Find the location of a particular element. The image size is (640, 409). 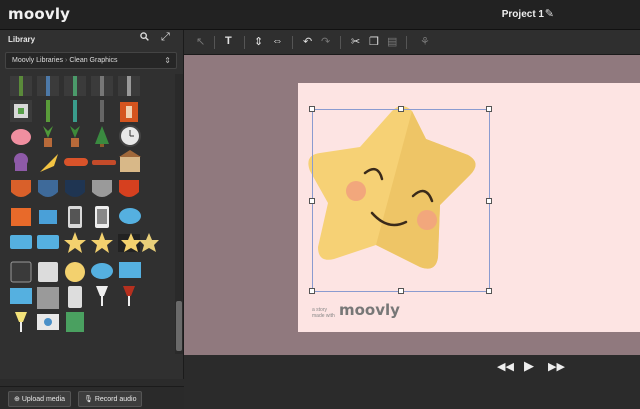

search-icon is located at coordinates (144, 38).